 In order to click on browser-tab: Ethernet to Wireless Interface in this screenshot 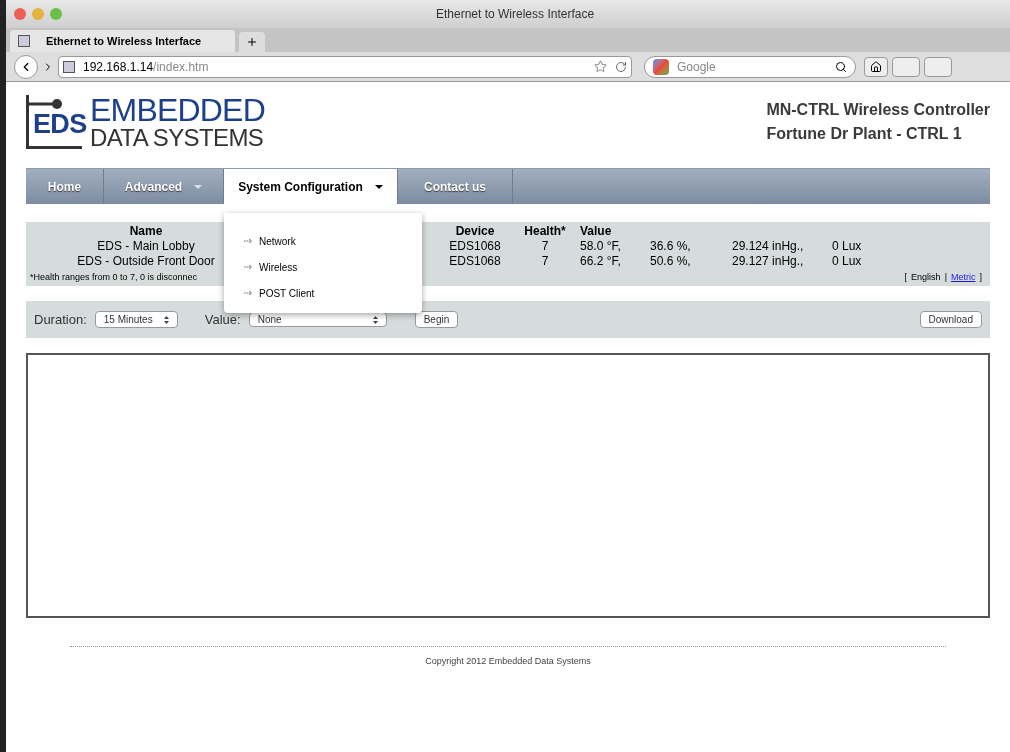, I will do `click(122, 41)`.